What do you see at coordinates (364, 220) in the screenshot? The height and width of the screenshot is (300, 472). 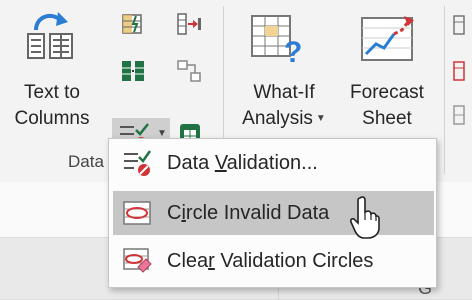 I see `mouse-pointer-icon` at bounding box center [364, 220].